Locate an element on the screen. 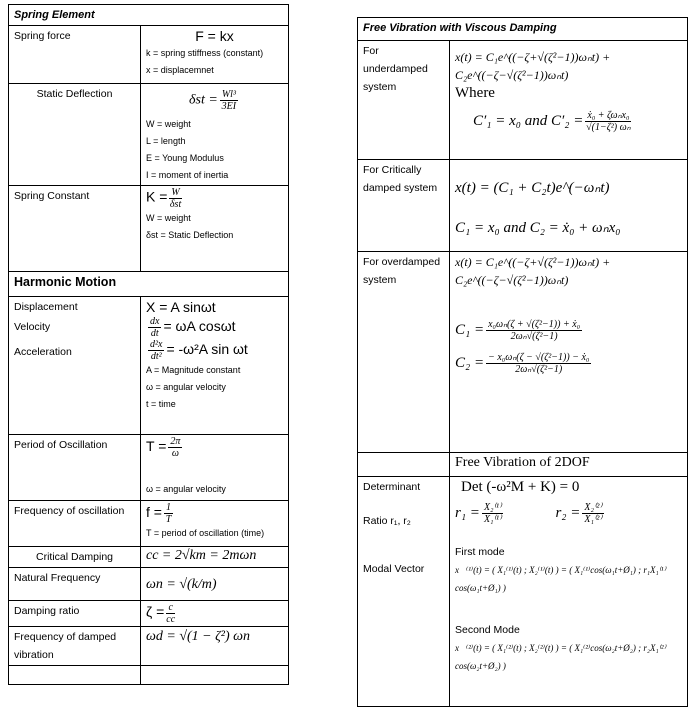  formula-text: T = period of oscillation (time) is located at coordinates (205, 533).